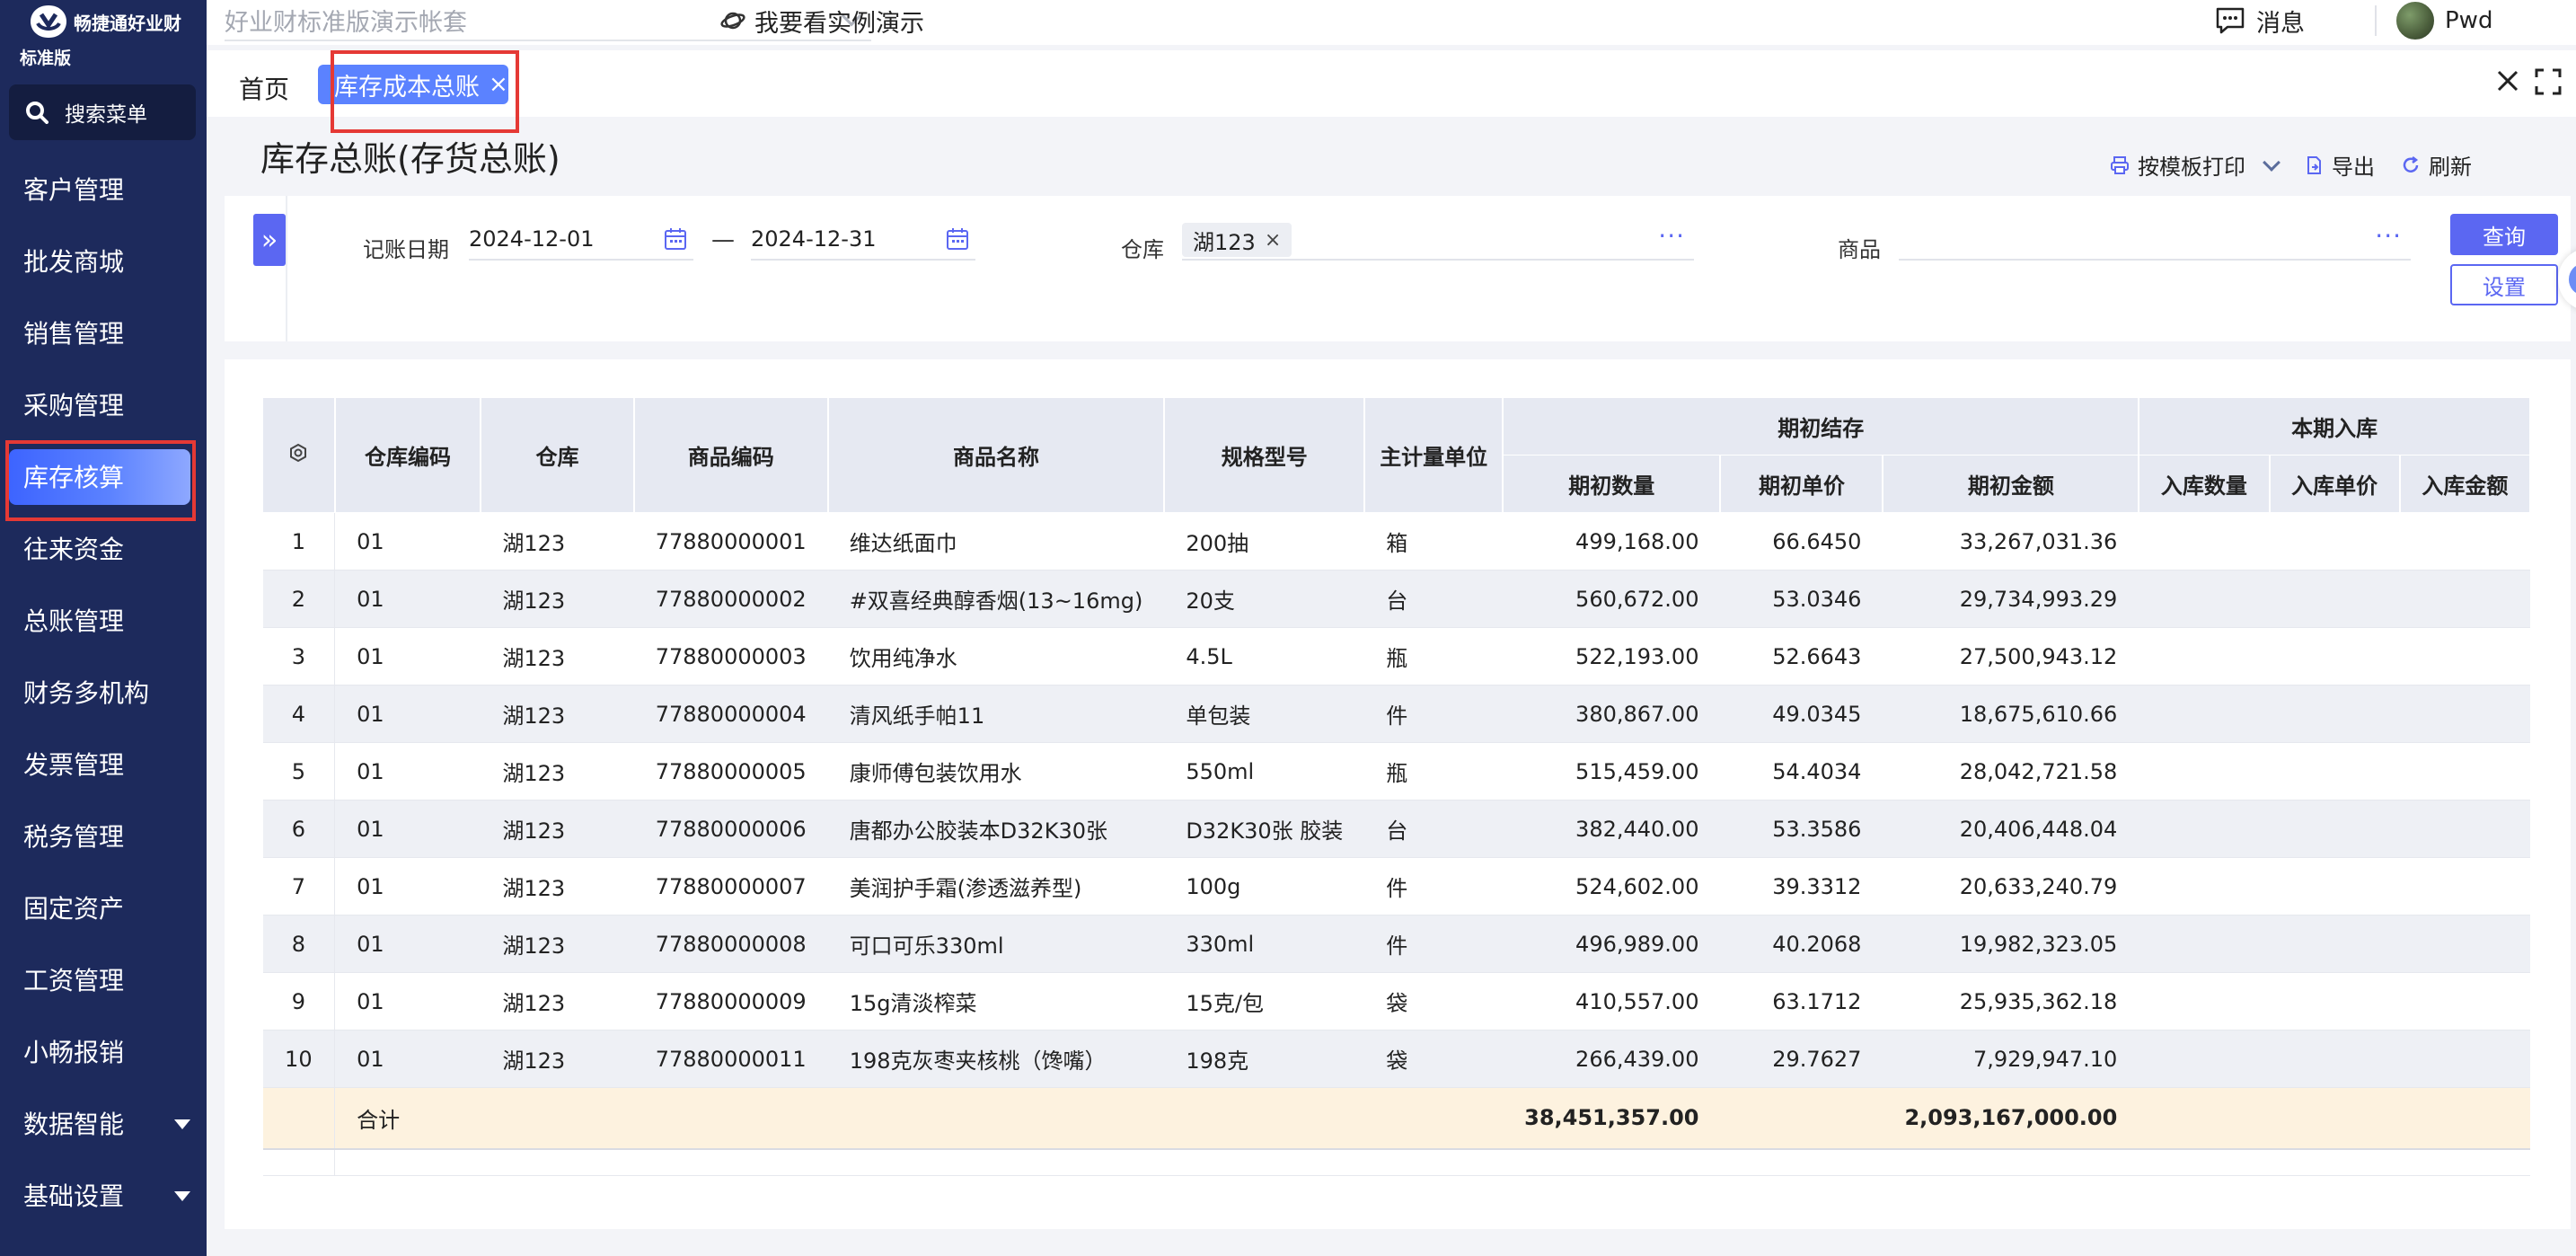 The image size is (2576, 1256). Describe the element at coordinates (103, 260) in the screenshot. I see `sidebar-item-wholesale: 批发商城` at that location.